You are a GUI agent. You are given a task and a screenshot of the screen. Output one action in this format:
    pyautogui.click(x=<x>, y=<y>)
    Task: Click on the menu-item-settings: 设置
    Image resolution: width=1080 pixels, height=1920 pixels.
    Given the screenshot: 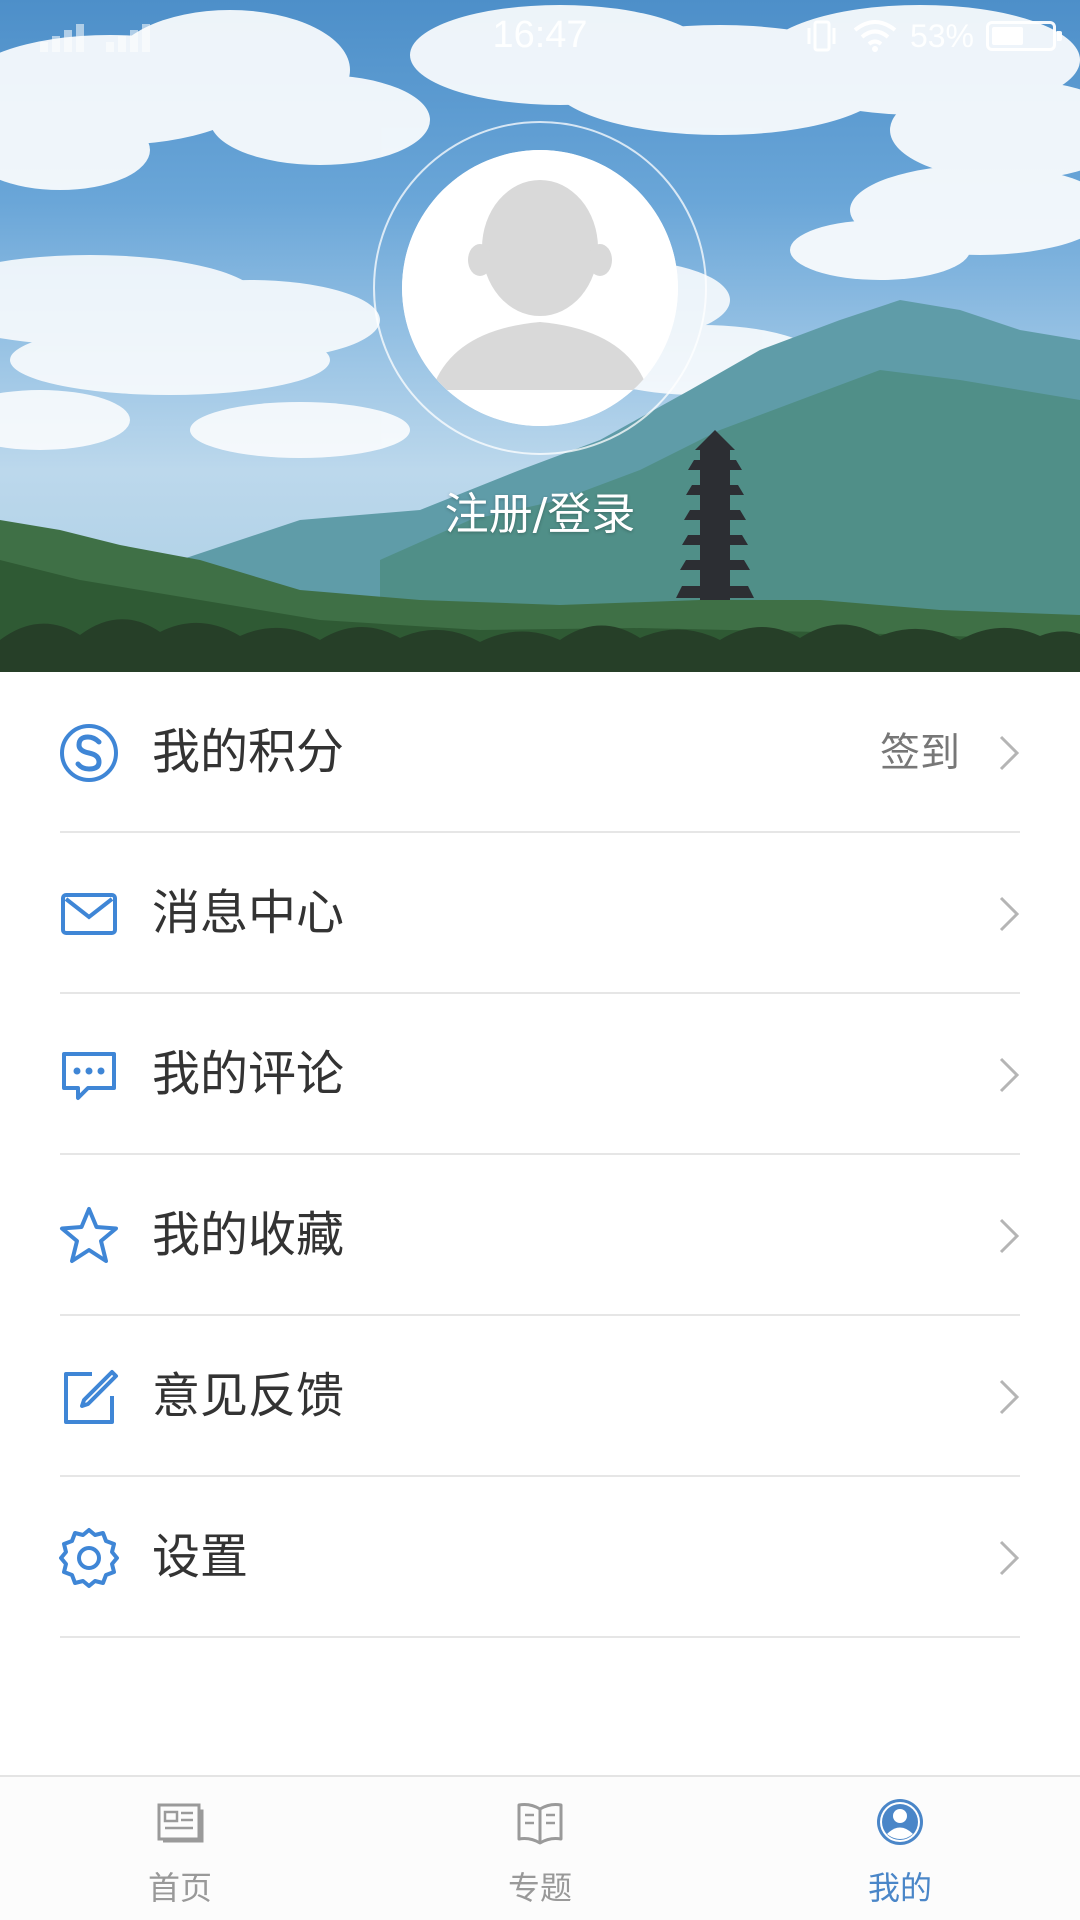 What is the action you would take?
    pyautogui.click(x=540, y=1557)
    